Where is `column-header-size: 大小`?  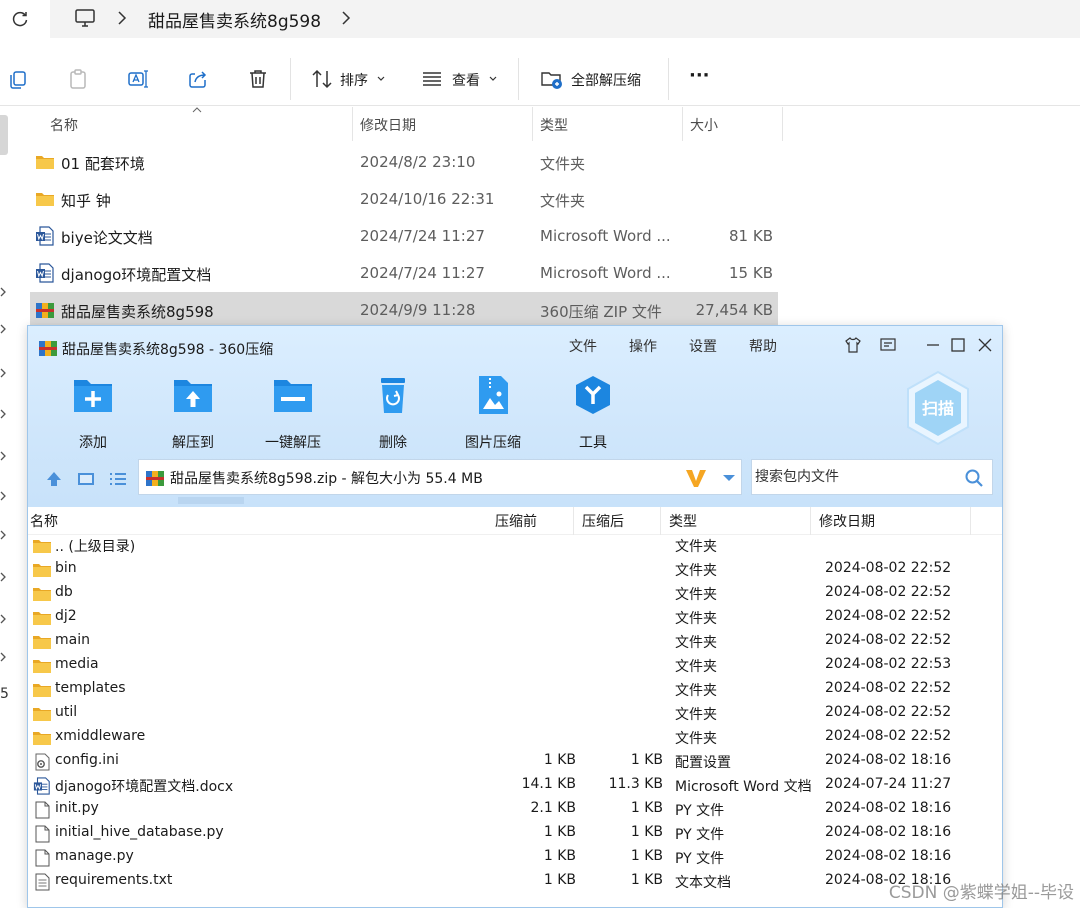
column-header-size: 大小 is located at coordinates (704, 125).